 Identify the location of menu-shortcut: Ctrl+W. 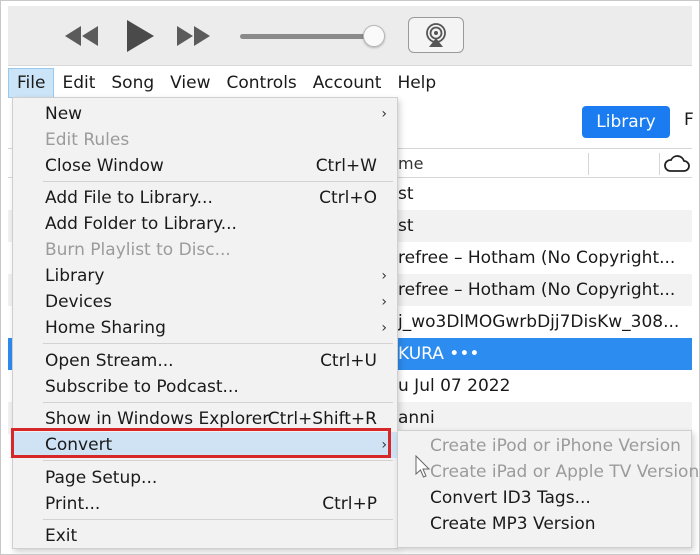
(346, 166).